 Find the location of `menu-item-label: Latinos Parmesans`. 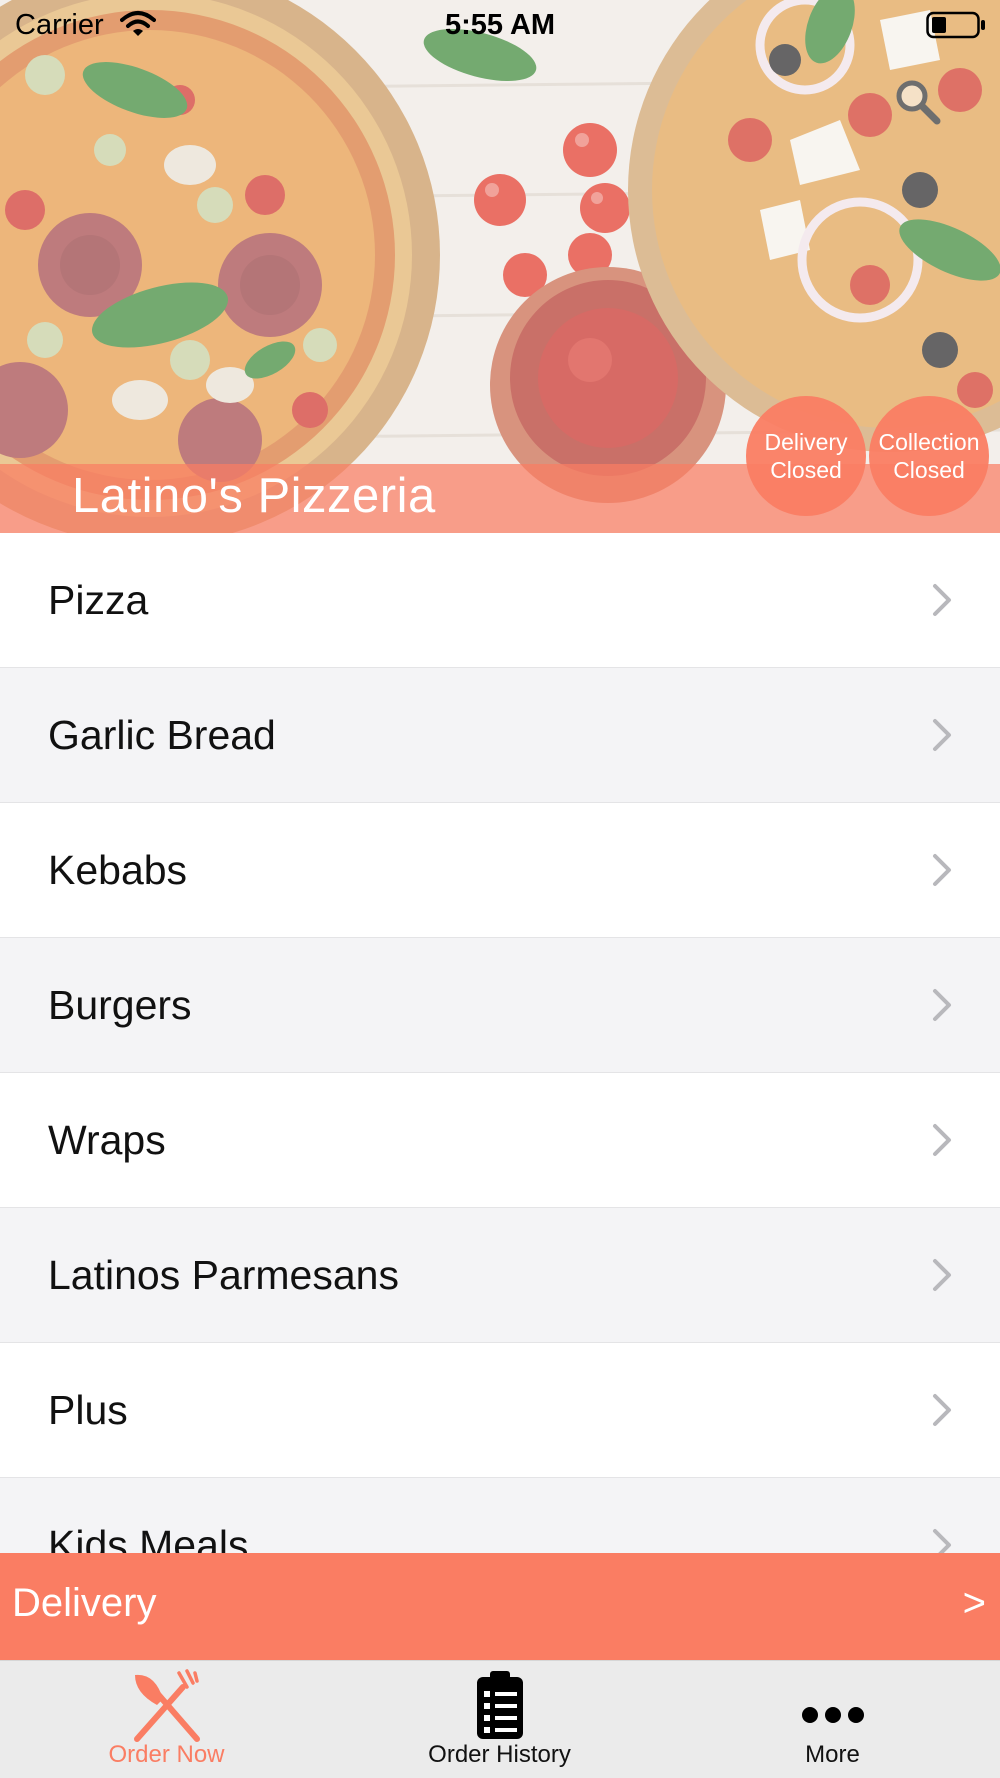

menu-item-label: Latinos Parmesans is located at coordinates (223, 1274).